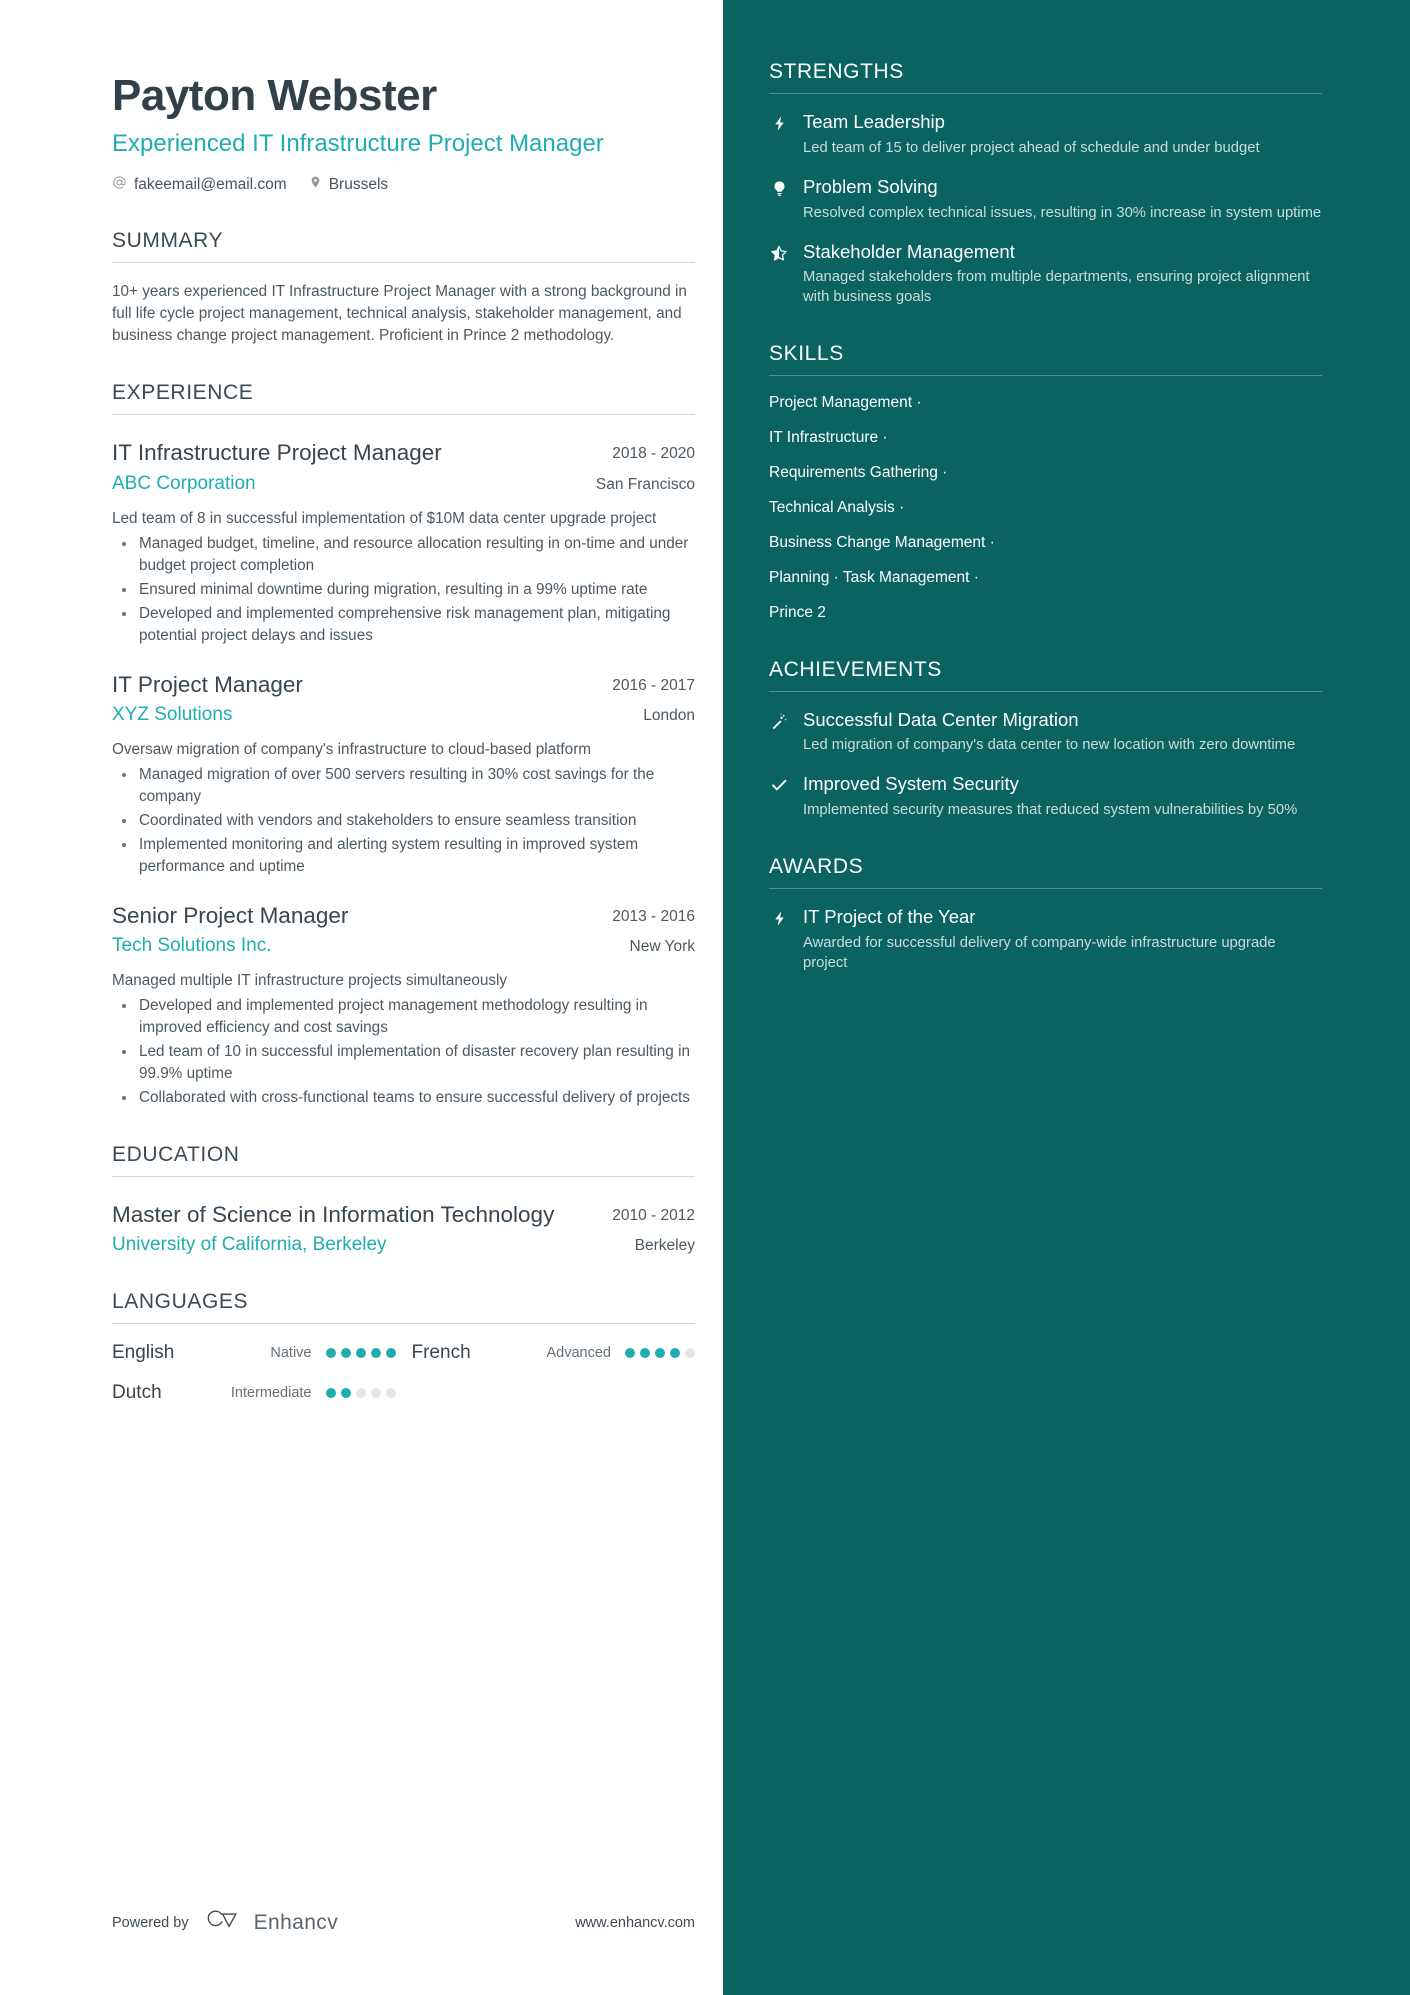  Describe the element at coordinates (254, 1353) in the screenshot. I see `language-item: English Native` at that location.